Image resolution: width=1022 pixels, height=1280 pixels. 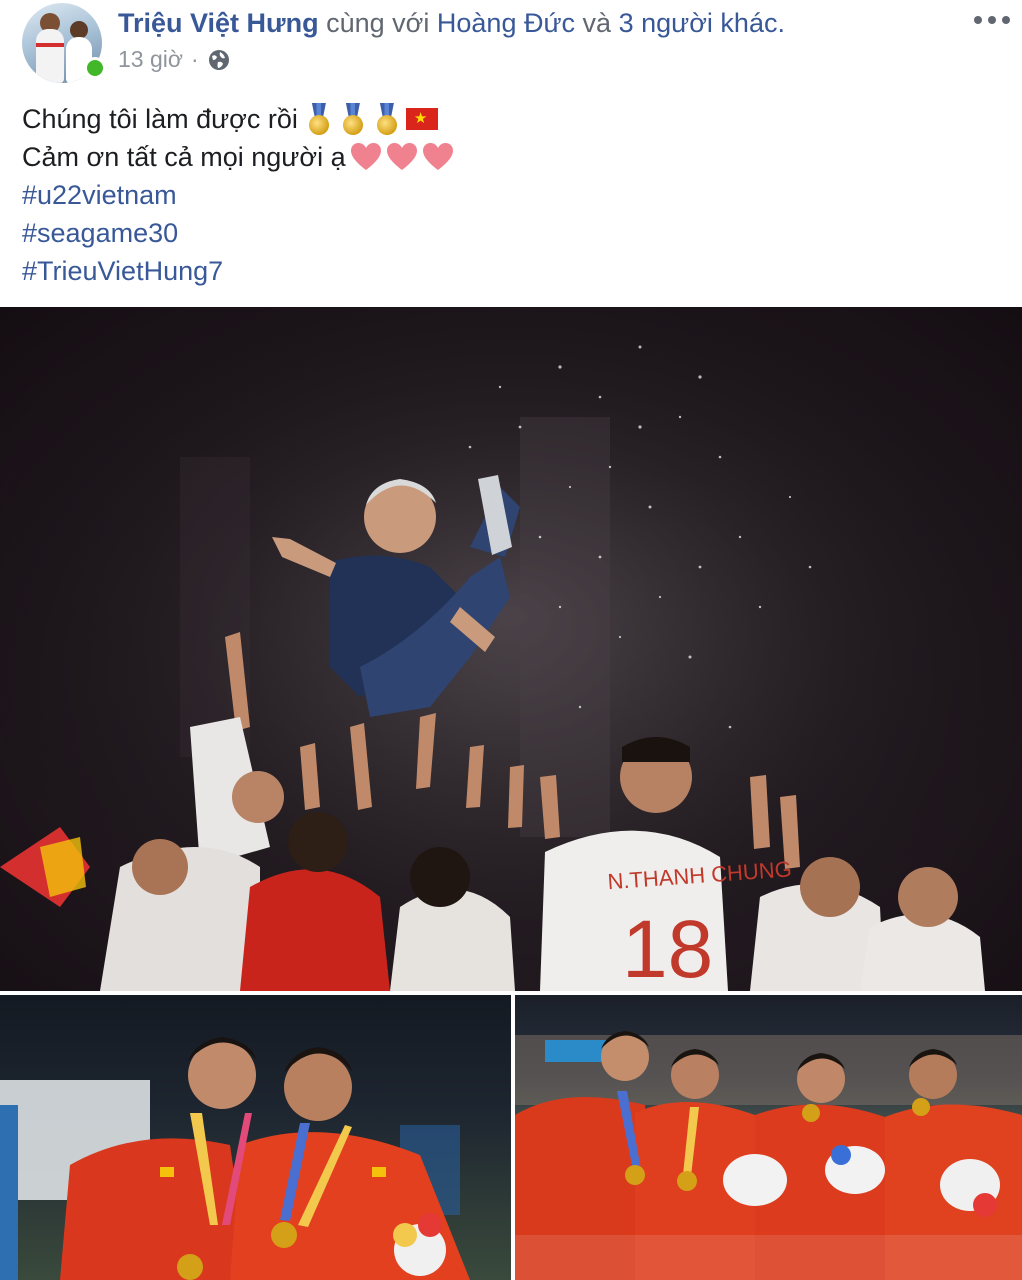 What do you see at coordinates (238, 157) in the screenshot?
I see `post-text-line: Cảm ơn tất cả mọi người ạ` at bounding box center [238, 157].